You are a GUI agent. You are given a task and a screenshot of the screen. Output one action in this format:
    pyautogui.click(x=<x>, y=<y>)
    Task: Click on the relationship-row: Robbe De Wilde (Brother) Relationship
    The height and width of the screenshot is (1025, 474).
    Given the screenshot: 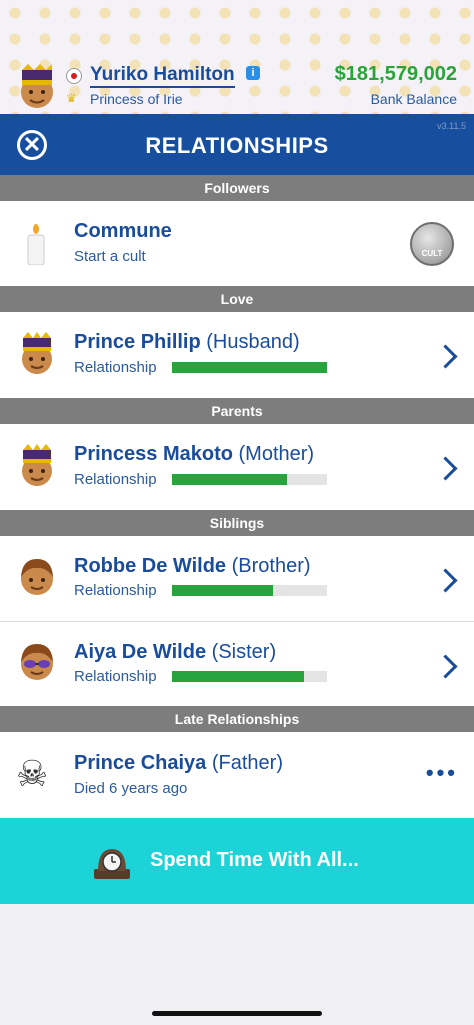 What is the action you would take?
    pyautogui.click(x=237, y=578)
    